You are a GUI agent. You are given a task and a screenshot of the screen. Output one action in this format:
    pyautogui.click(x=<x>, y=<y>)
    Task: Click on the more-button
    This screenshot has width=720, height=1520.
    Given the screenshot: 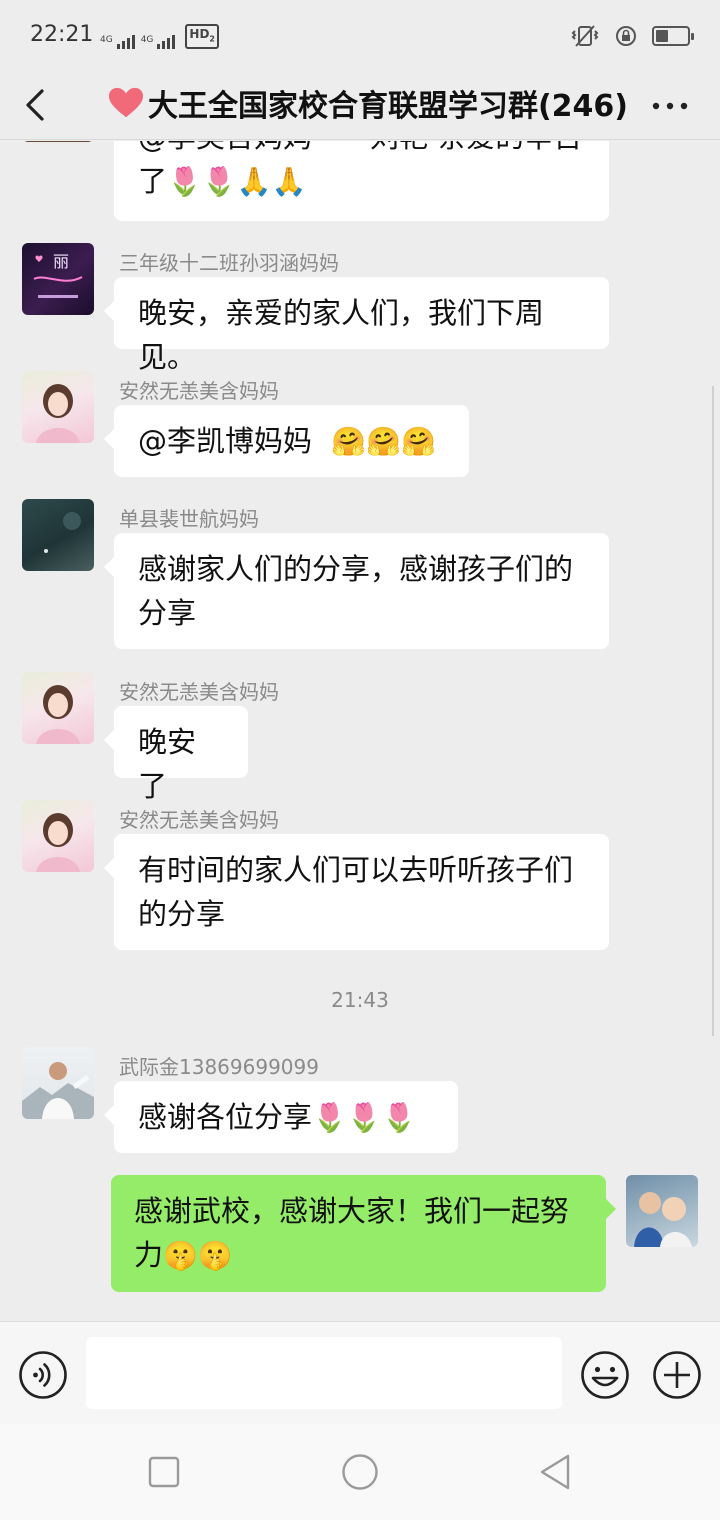 What is the action you would take?
    pyautogui.click(x=670, y=106)
    